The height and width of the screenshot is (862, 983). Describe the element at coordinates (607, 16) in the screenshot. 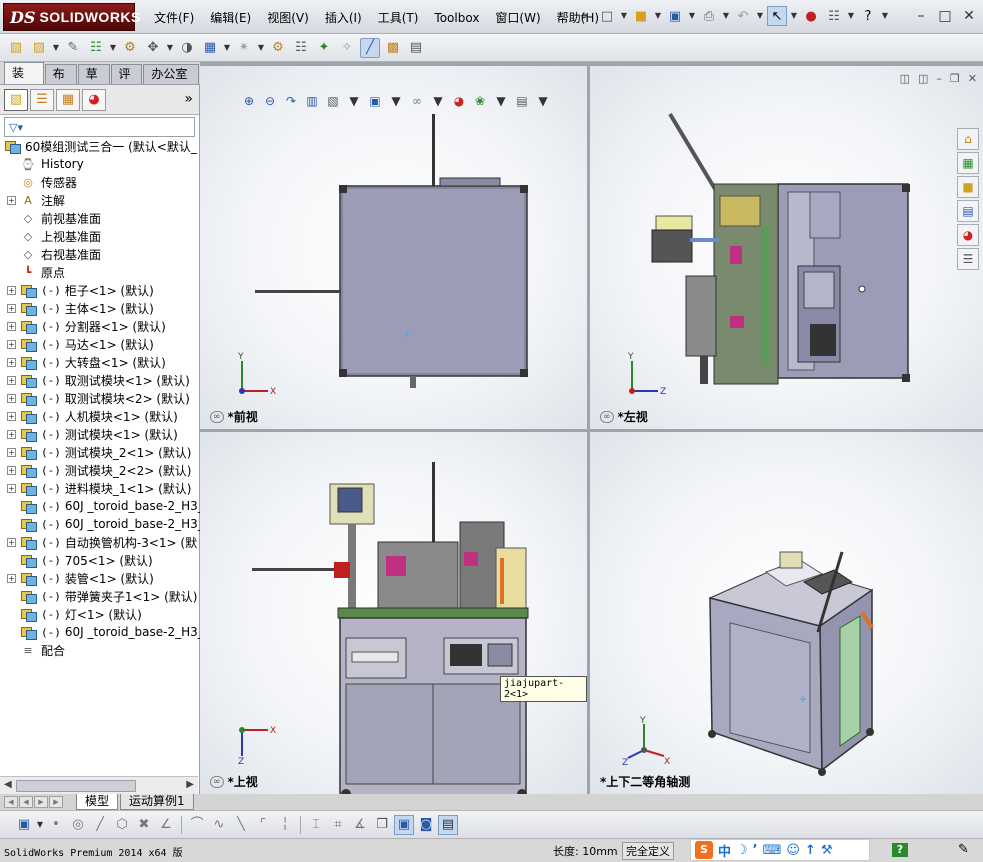

I see `new-document-icon: □` at that location.